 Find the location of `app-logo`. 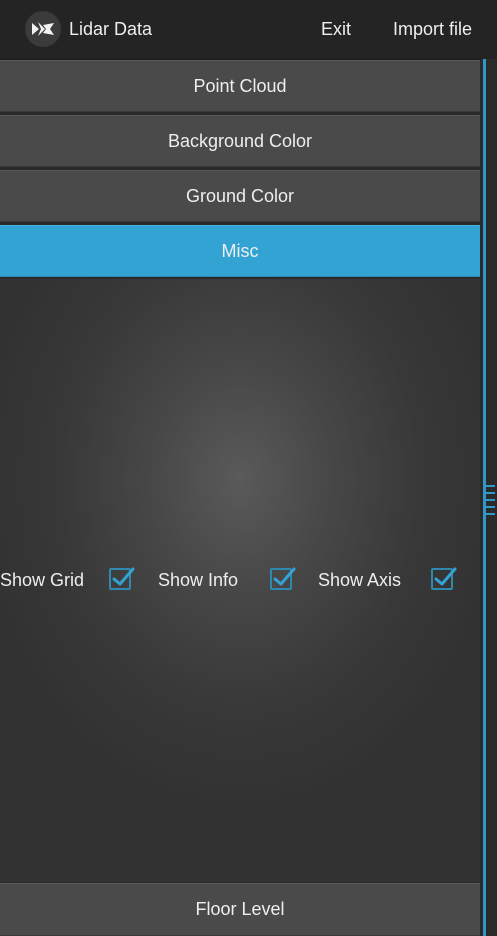

app-logo is located at coordinates (43, 29).